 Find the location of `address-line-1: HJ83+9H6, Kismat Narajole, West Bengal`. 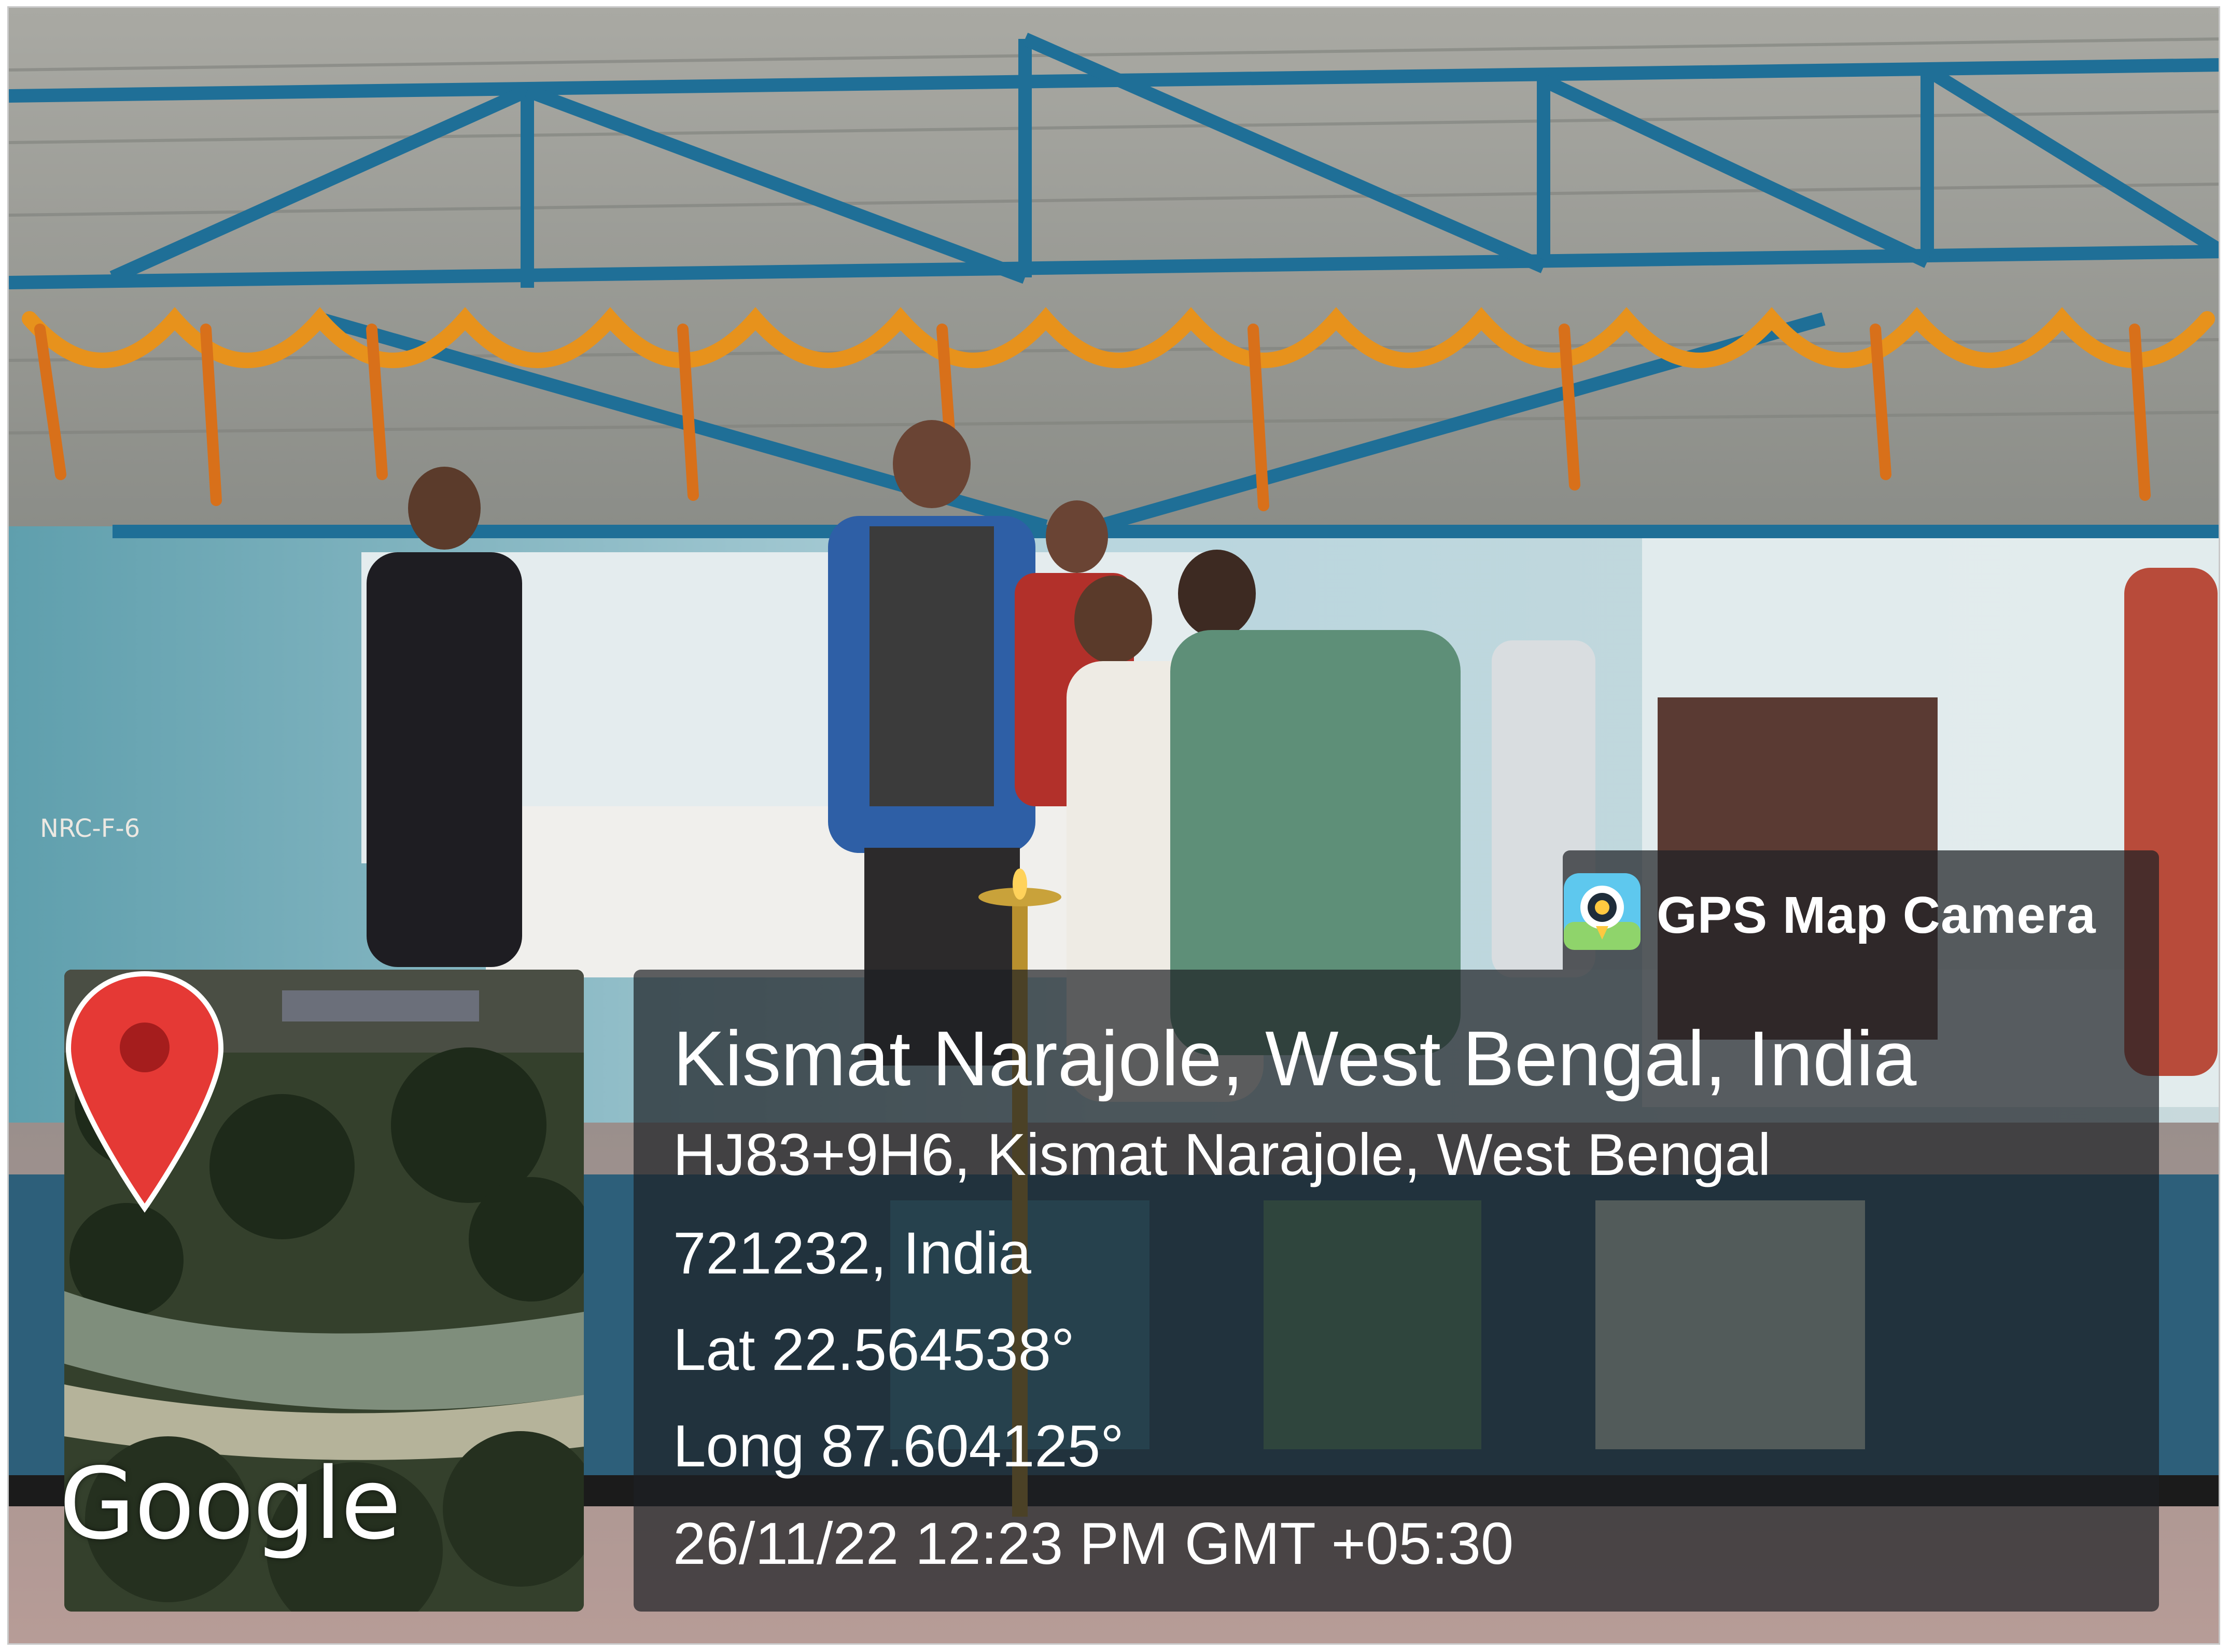

address-line-1: HJ83+9H6, Kismat Narajole, West Bengal is located at coordinates (1222, 1155).